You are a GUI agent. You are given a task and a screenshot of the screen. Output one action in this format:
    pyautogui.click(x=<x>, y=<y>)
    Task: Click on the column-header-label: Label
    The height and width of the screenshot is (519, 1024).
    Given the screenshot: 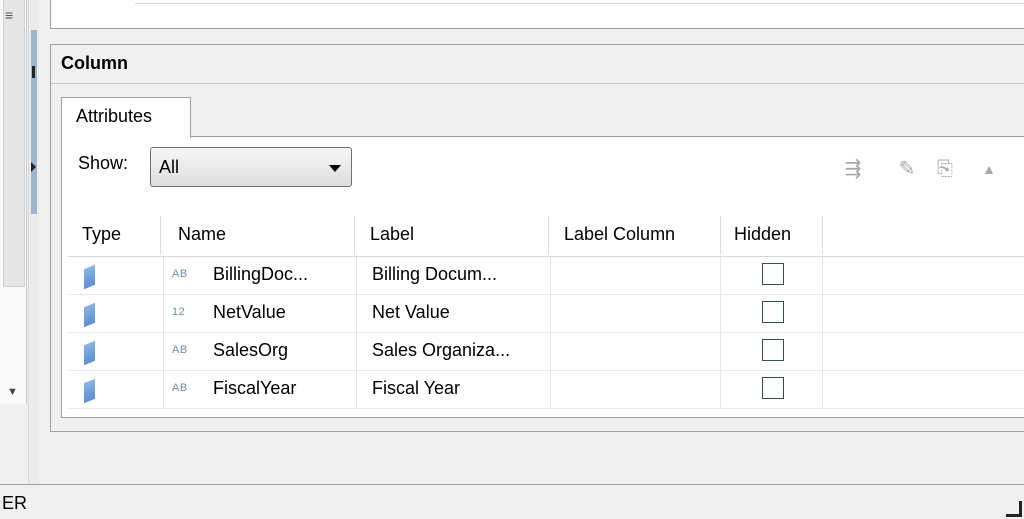 What is the action you would take?
    pyautogui.click(x=452, y=234)
    